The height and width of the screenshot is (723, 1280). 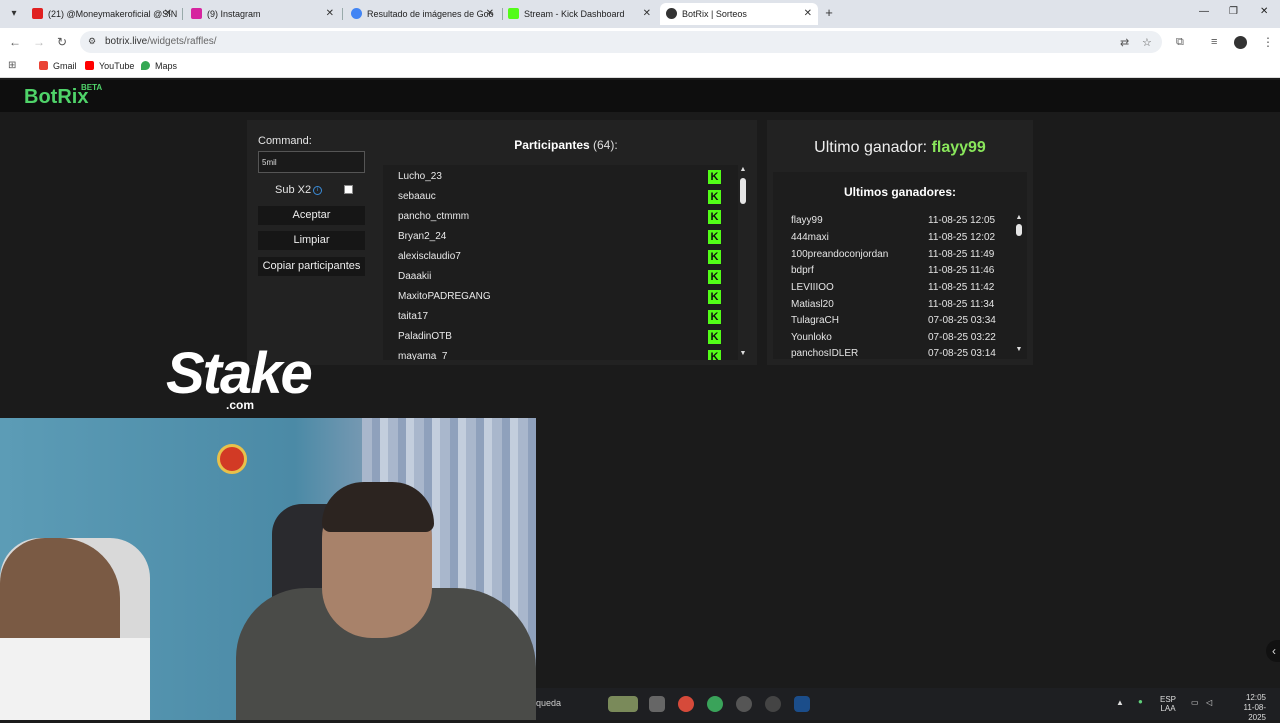 What do you see at coordinates (311, 215) in the screenshot?
I see `accept-button: Aceptar` at bounding box center [311, 215].